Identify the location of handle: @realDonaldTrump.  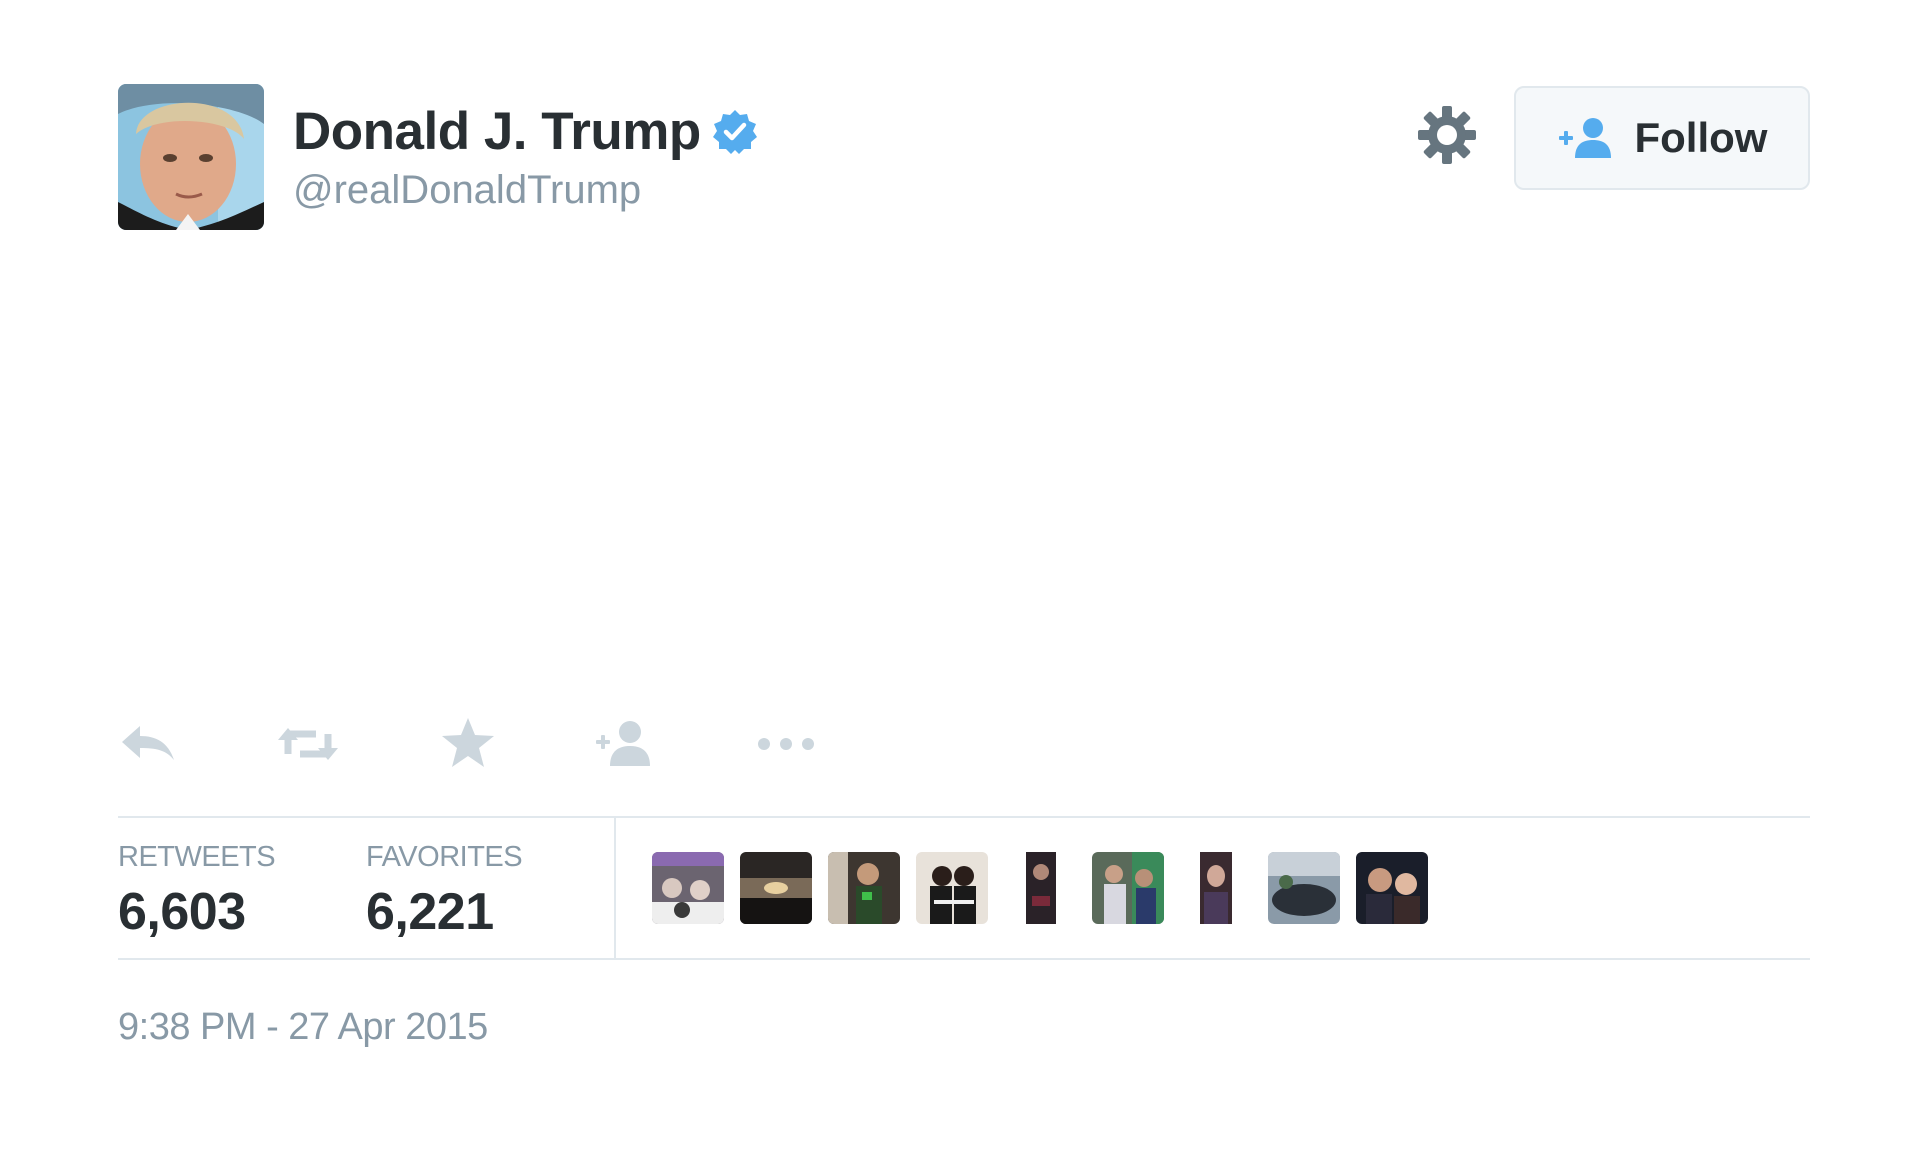
(526, 190).